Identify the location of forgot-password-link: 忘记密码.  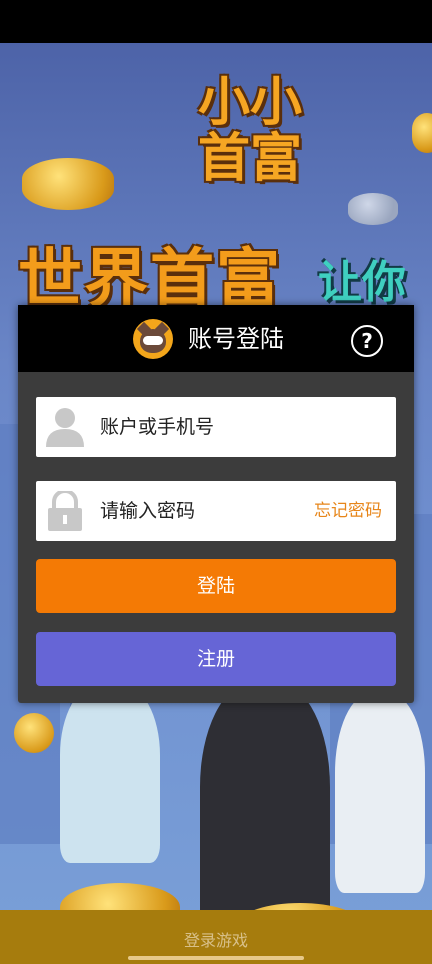
(348, 511).